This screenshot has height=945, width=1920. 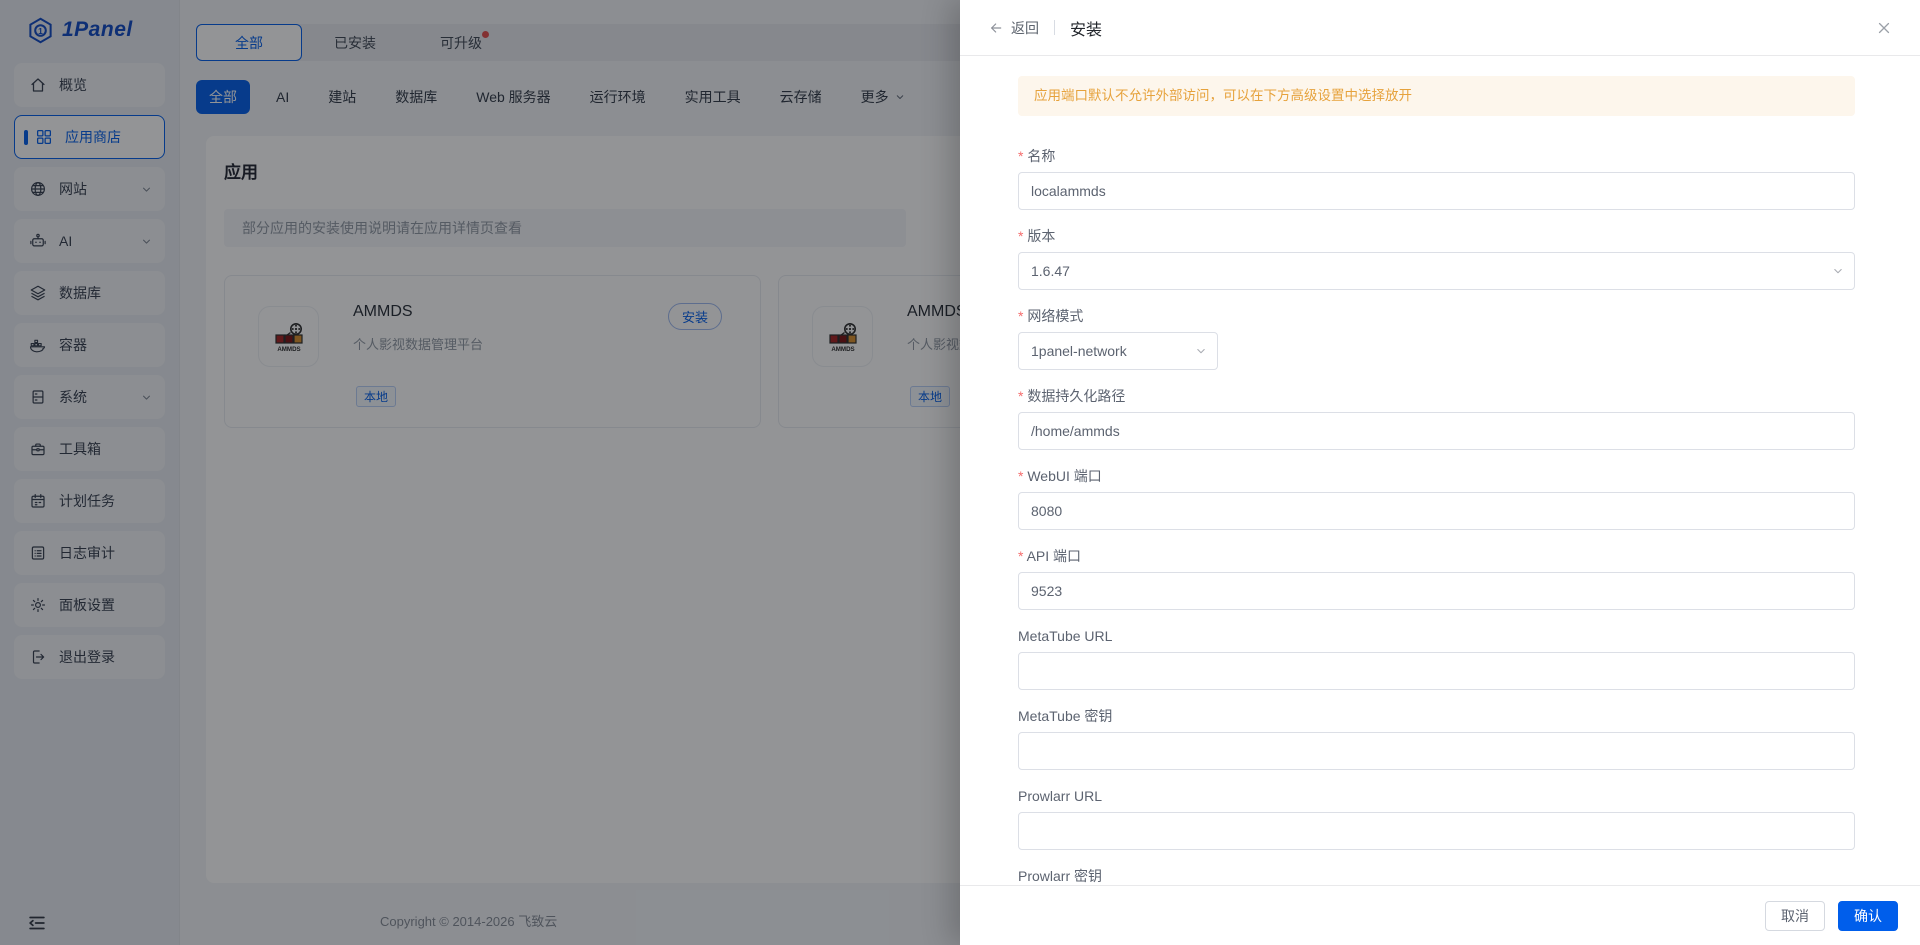 I want to click on drawer-title: 安装, so click(x=1086, y=30).